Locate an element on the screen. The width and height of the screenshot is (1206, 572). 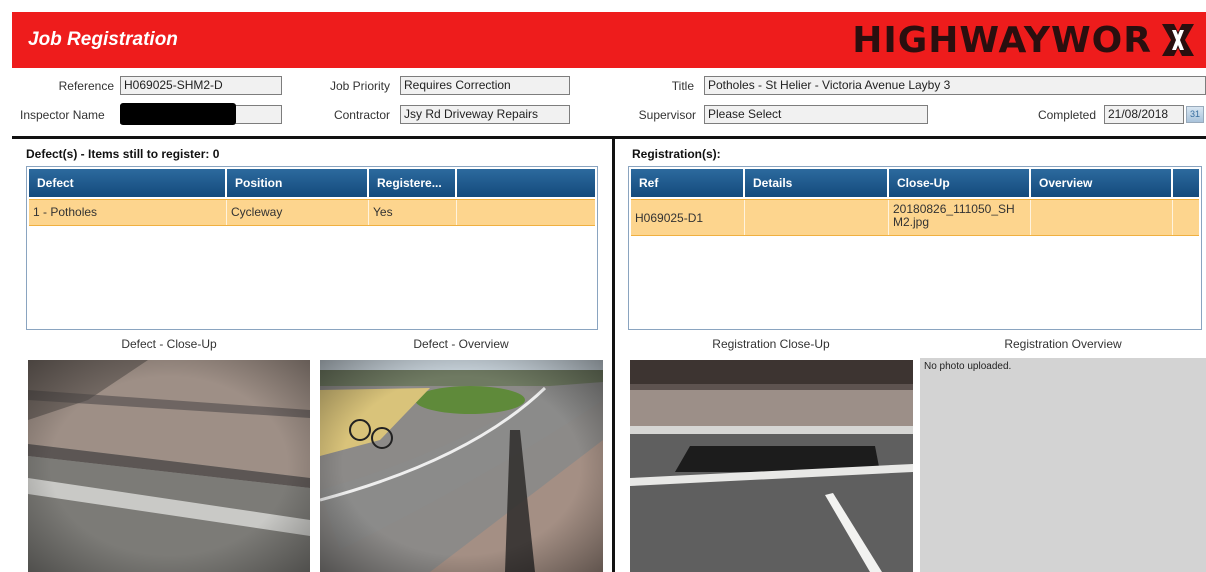
contractor-field: Jsy Rd Driveway Repairs is located at coordinates (485, 114).